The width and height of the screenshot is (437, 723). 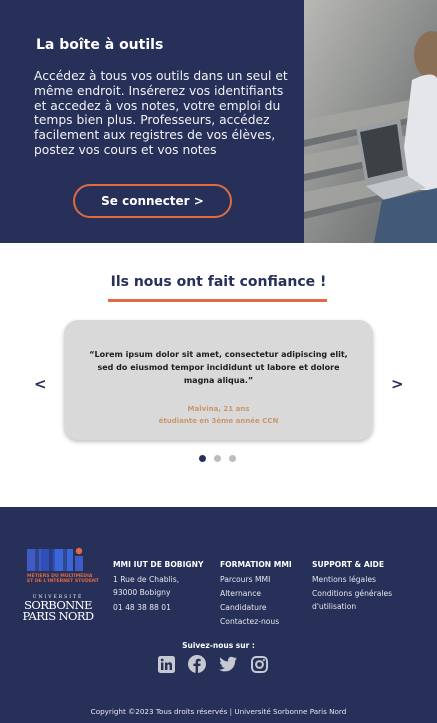 I want to click on carousel-dots, so click(x=217, y=458).